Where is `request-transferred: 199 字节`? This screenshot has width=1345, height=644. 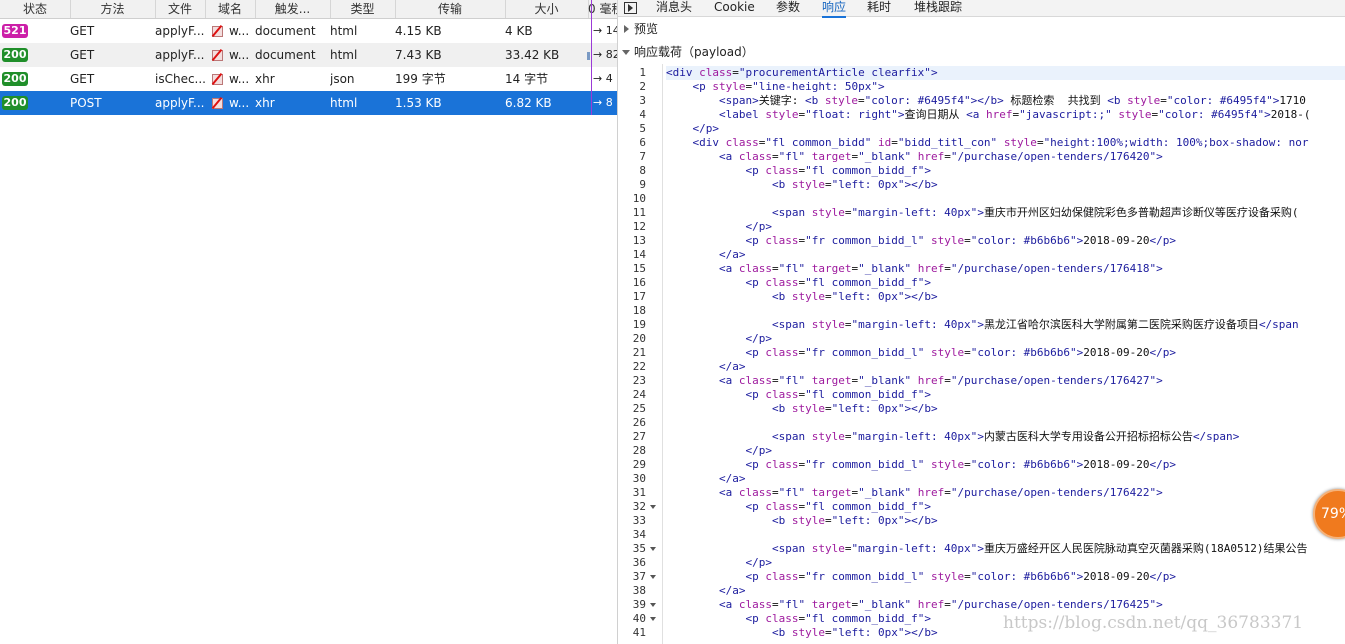
request-transferred: 199 字节 is located at coordinates (420, 79).